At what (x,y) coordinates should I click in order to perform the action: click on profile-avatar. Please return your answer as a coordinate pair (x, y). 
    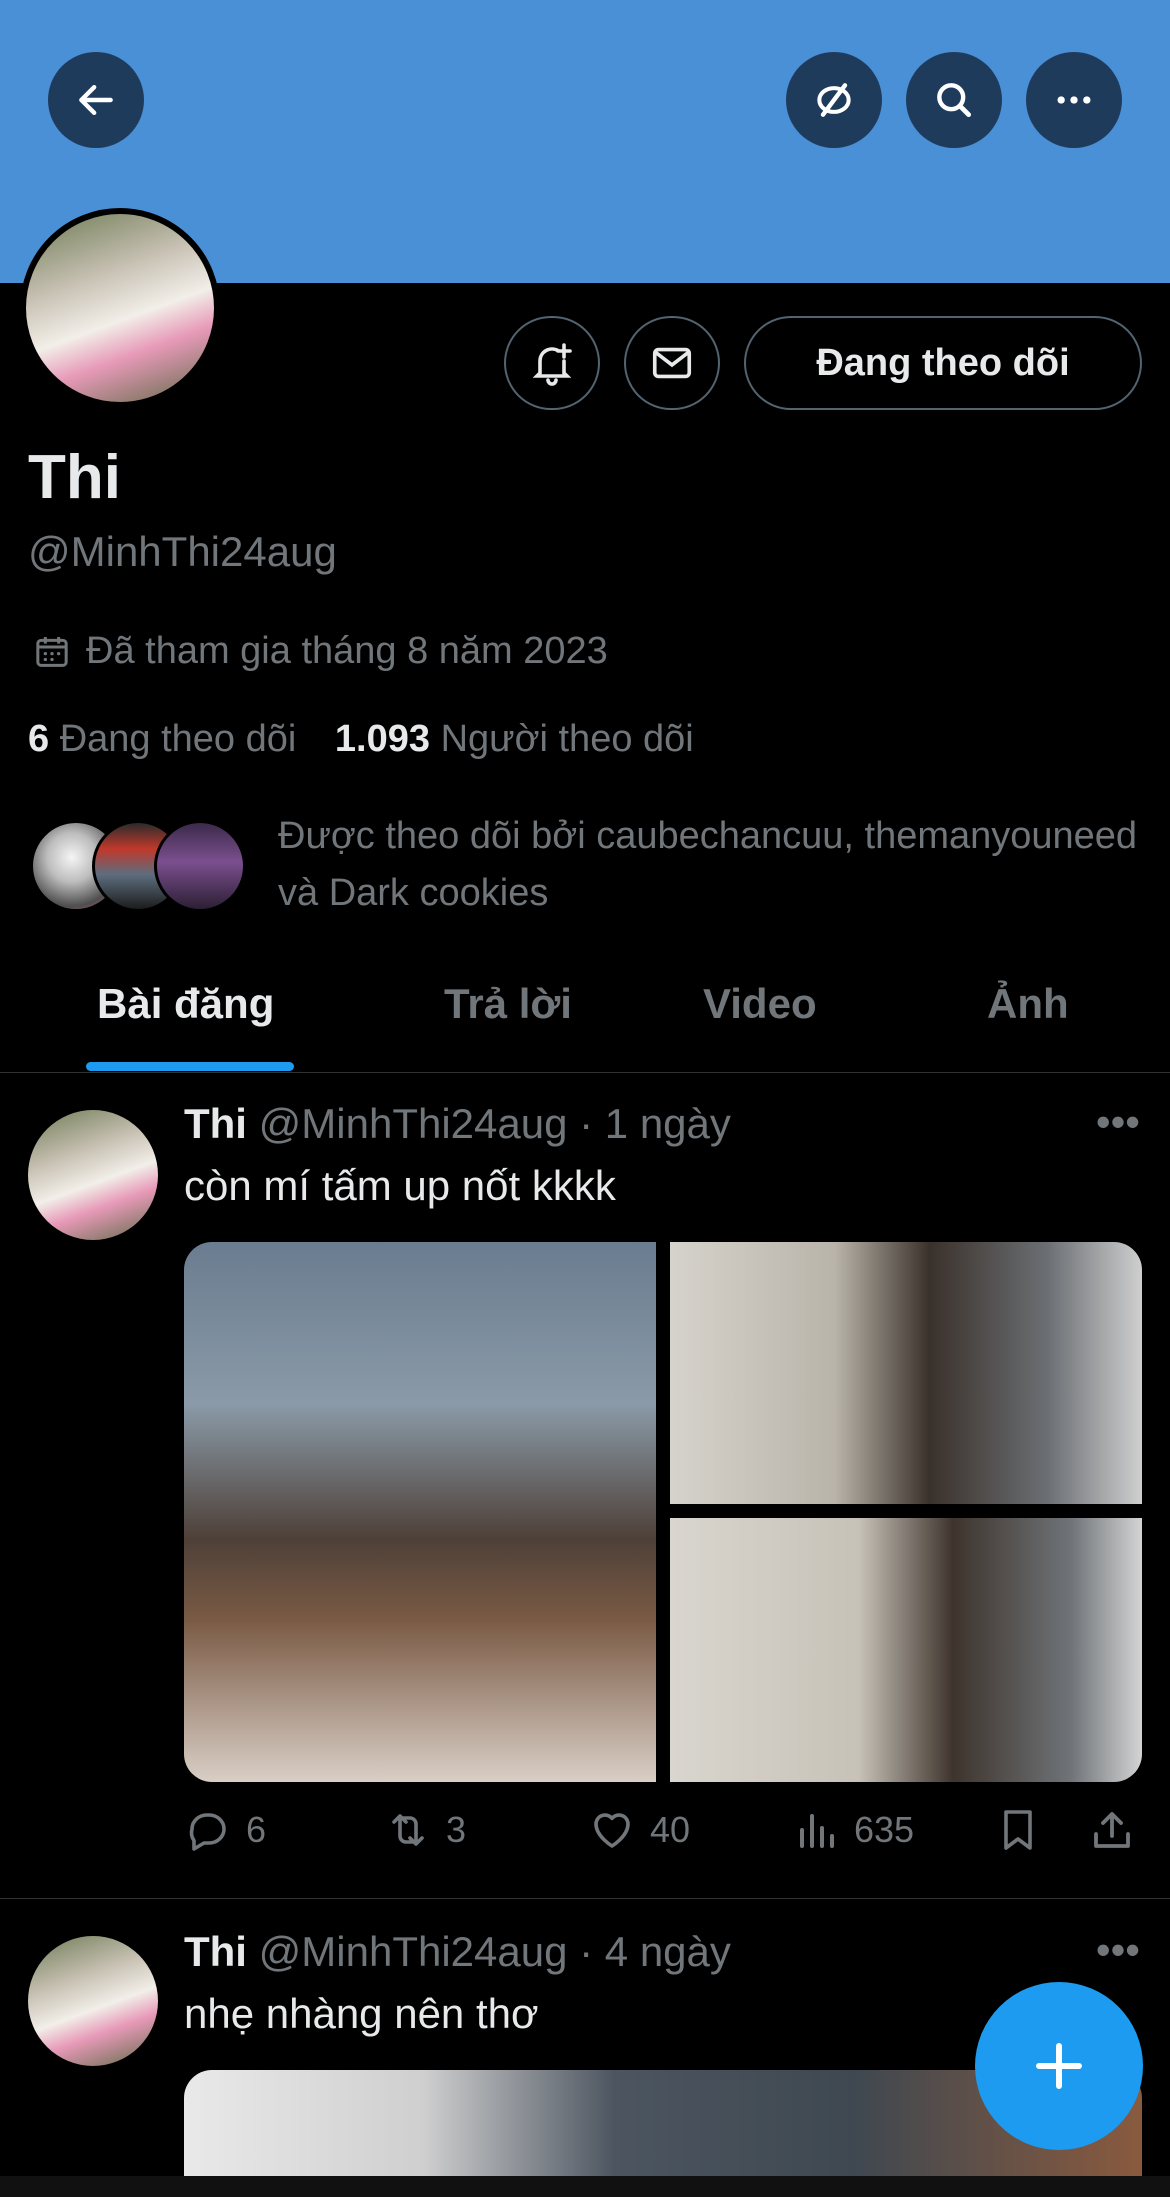
    Looking at the image, I should click on (120, 308).